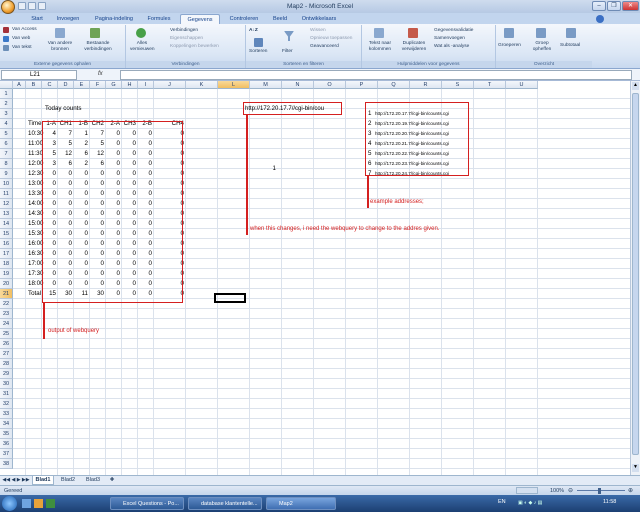 The image size is (640, 512). Describe the element at coordinates (6, 424) in the screenshot. I see `row-header: 34` at that location.